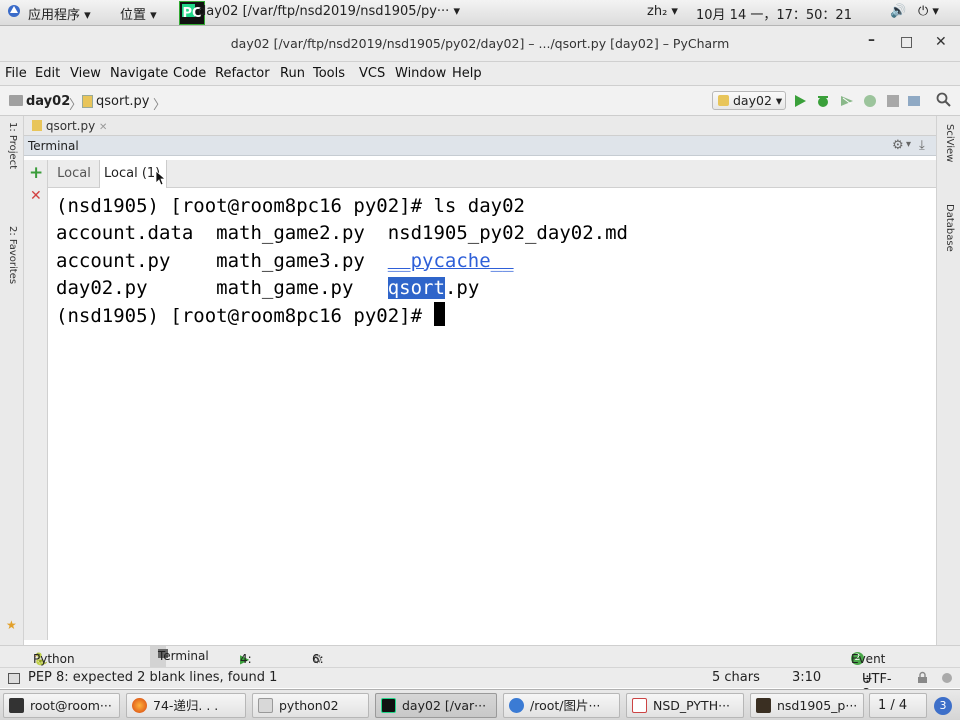 Image resolution: width=960 pixels, height=720 pixels. What do you see at coordinates (928, 11) in the screenshot?
I see `power-icon: ⏻ ▾` at bounding box center [928, 11].